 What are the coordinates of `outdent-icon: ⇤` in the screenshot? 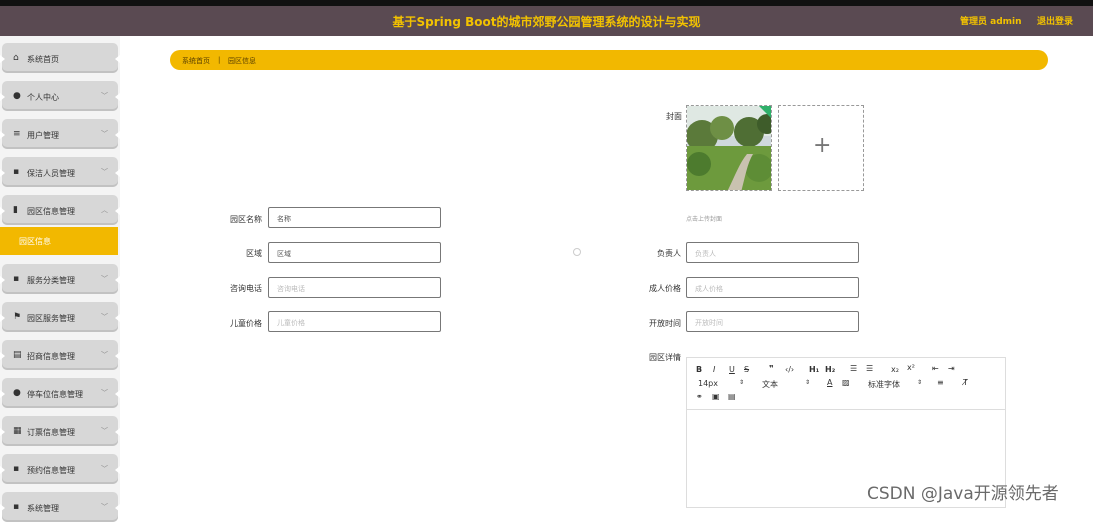 It's located at (935, 368).